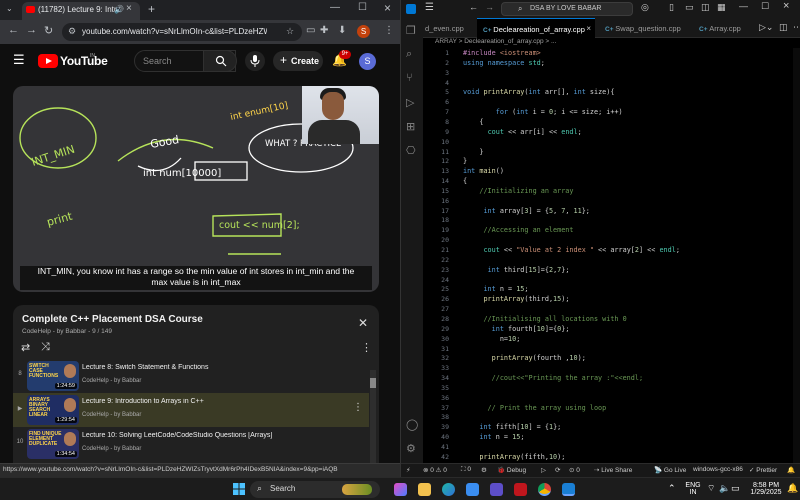 The width and height of the screenshot is (800, 500). I want to click on code-line: // Print the array using loop, so click(535, 408).